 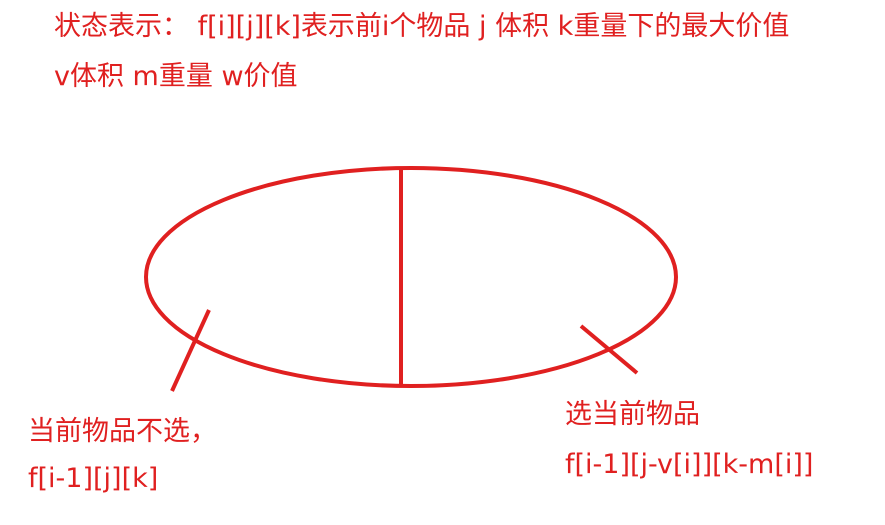 I want to click on right-branch-formula: f[i-1][j-v[i]][k-m[i]], so click(x=689, y=464).